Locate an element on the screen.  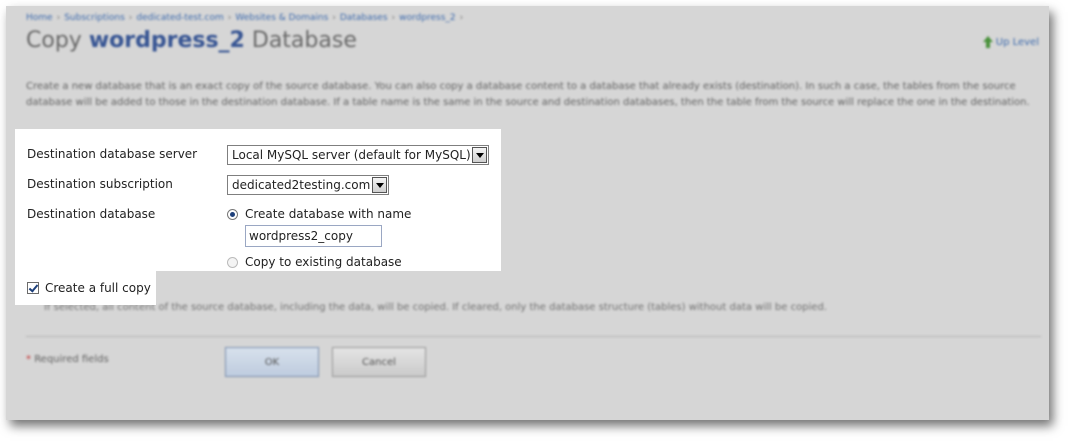
page-title-prefix: Copy is located at coordinates (54, 40).